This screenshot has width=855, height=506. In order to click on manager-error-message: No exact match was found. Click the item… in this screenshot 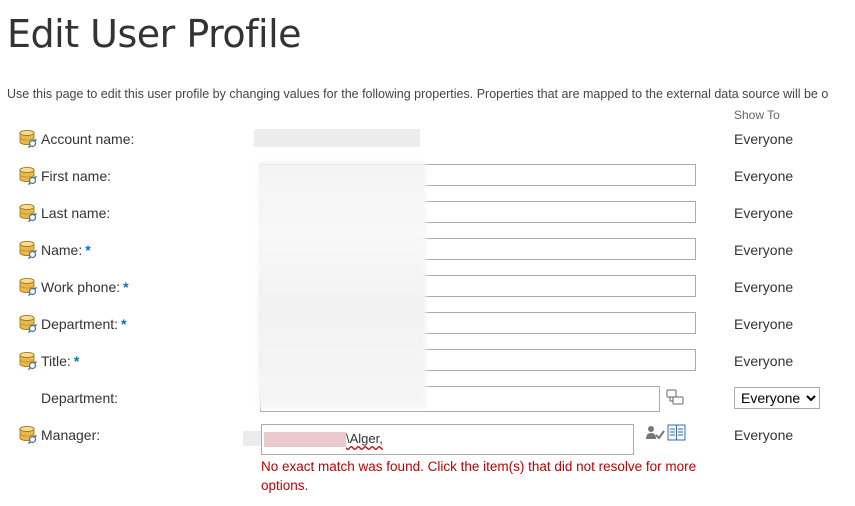, I will do `click(479, 476)`.